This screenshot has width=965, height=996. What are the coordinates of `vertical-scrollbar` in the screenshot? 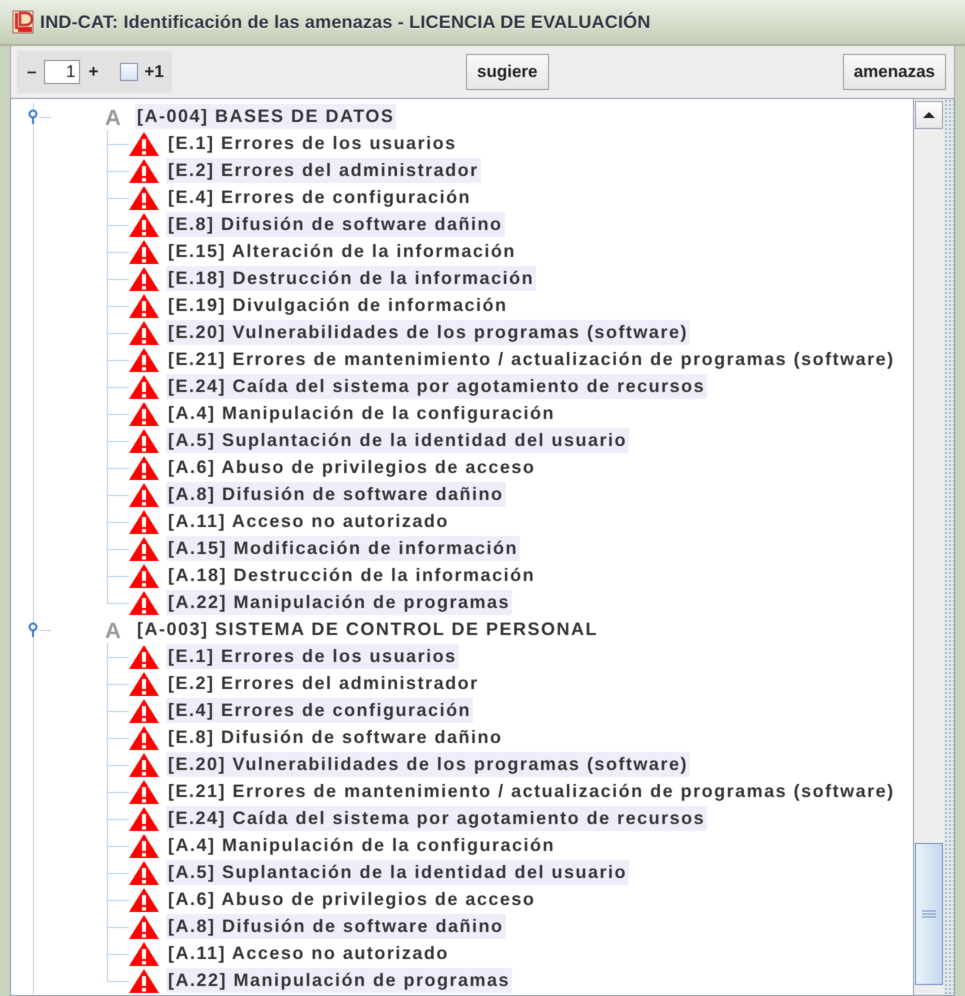 It's located at (928, 547).